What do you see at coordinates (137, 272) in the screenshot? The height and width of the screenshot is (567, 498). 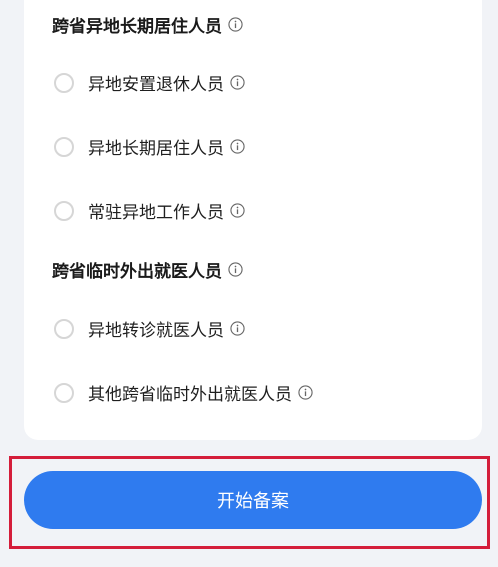 I see `section-title-text: 跨省临时外出就医人员` at bounding box center [137, 272].